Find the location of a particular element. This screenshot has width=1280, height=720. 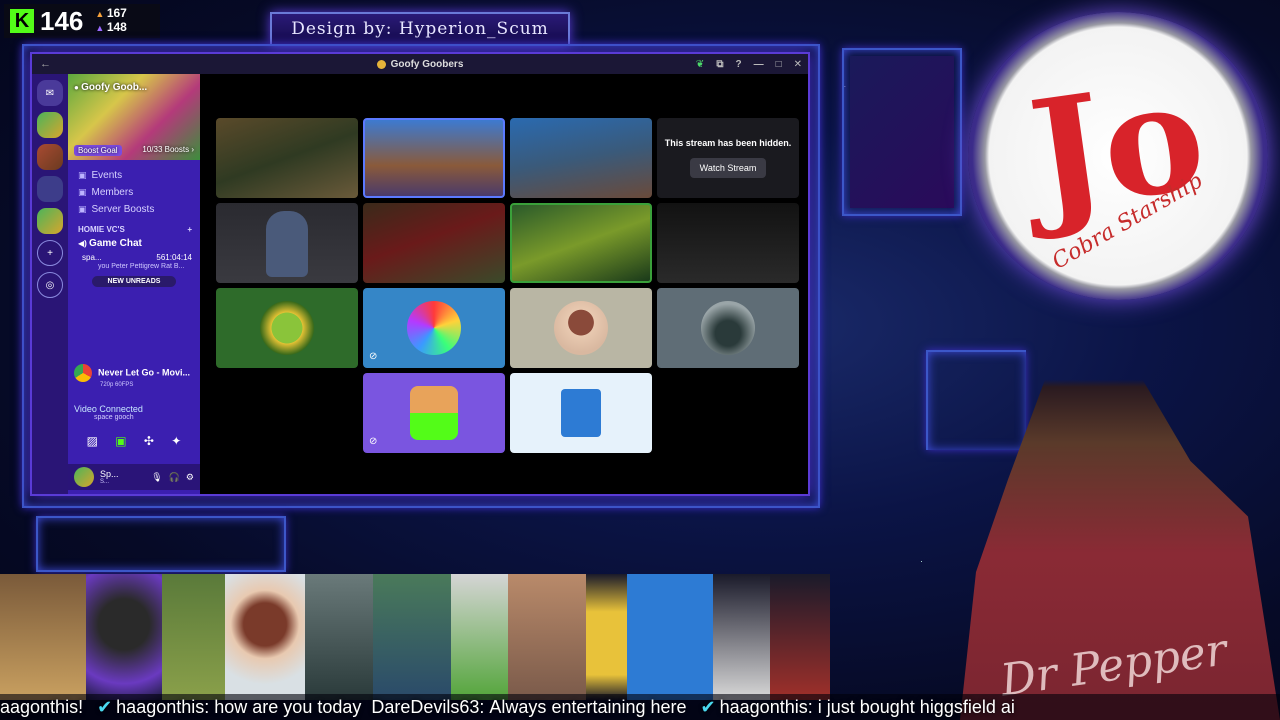

grid-spacer is located at coordinates (287, 413).